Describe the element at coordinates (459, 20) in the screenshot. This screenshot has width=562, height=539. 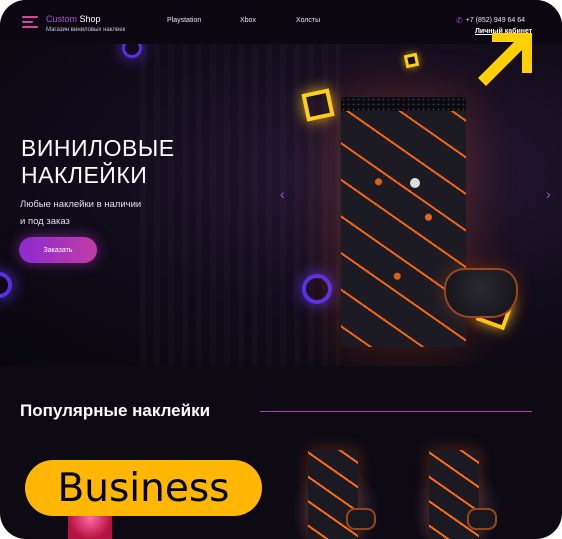
I see `phone-icon: ✆` at that location.